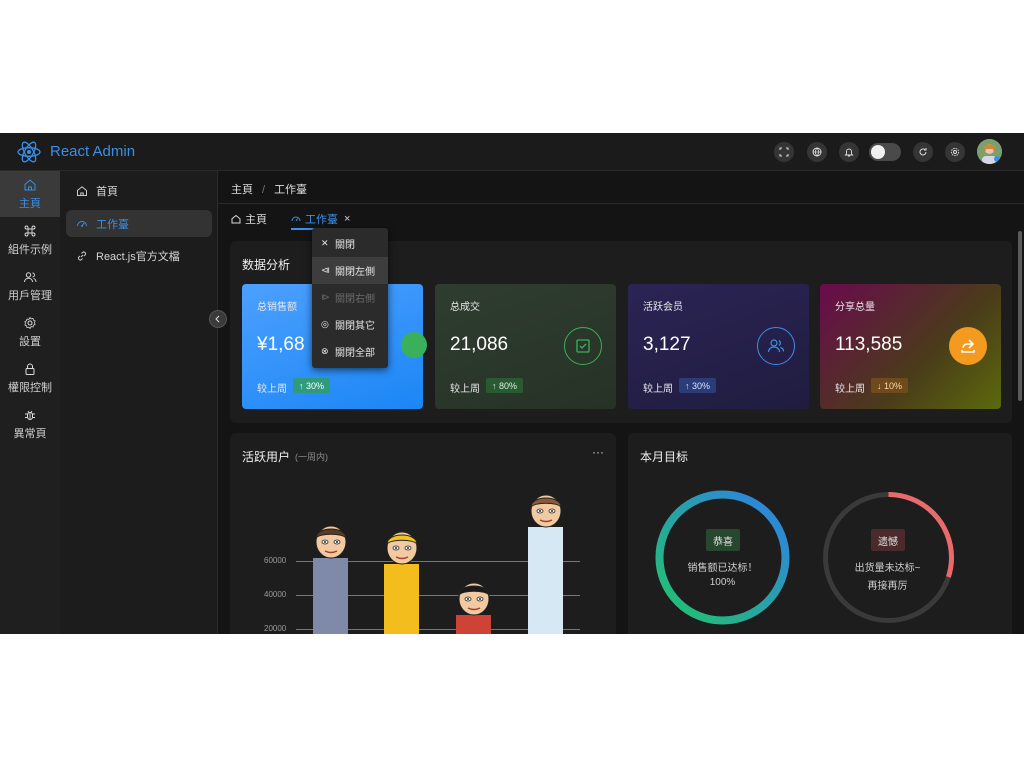 Image resolution: width=1024 pixels, height=768 pixels. I want to click on submenu-item-workbench: 工作臺, so click(139, 223).